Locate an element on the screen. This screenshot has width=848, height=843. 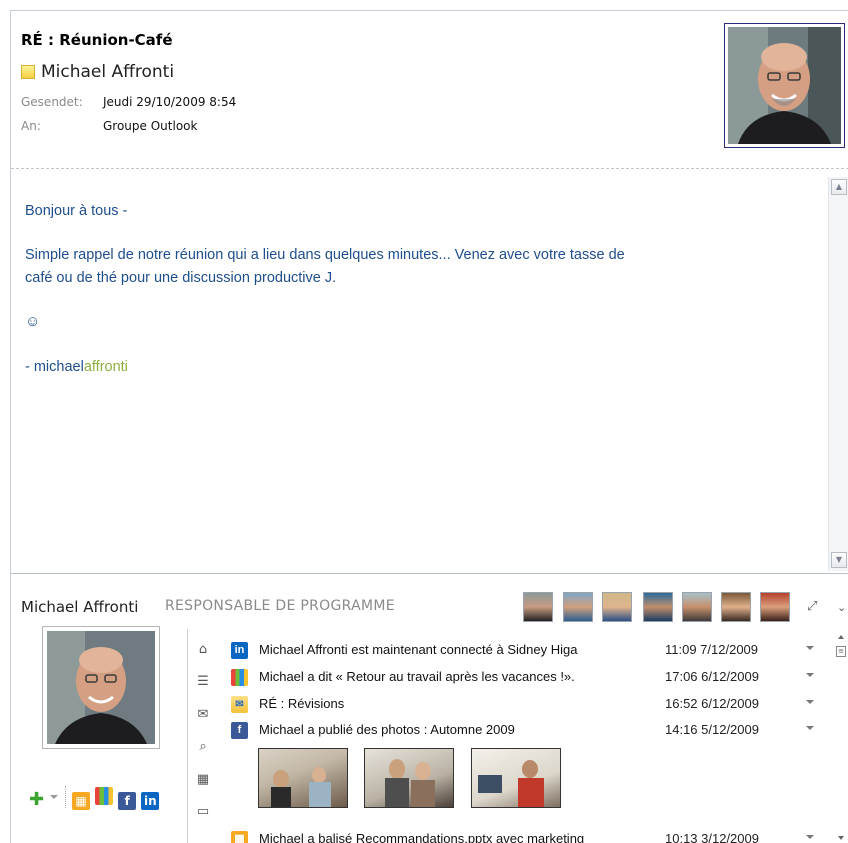
sent-label: Gesendet: is located at coordinates (52, 102).